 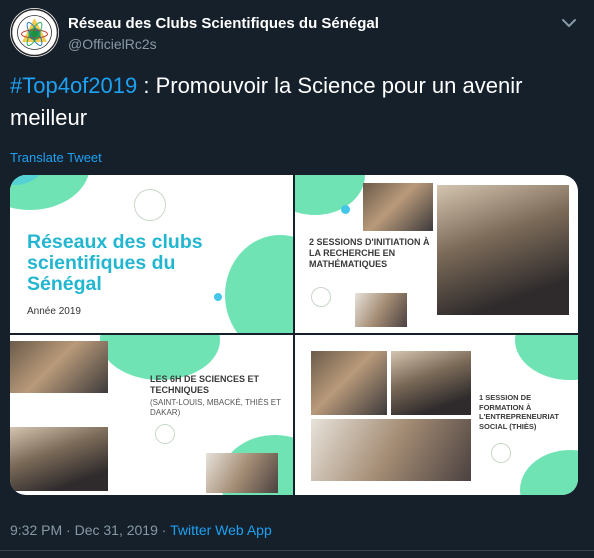 What do you see at coordinates (391, 450) in the screenshot?
I see `photo-training-room` at bounding box center [391, 450].